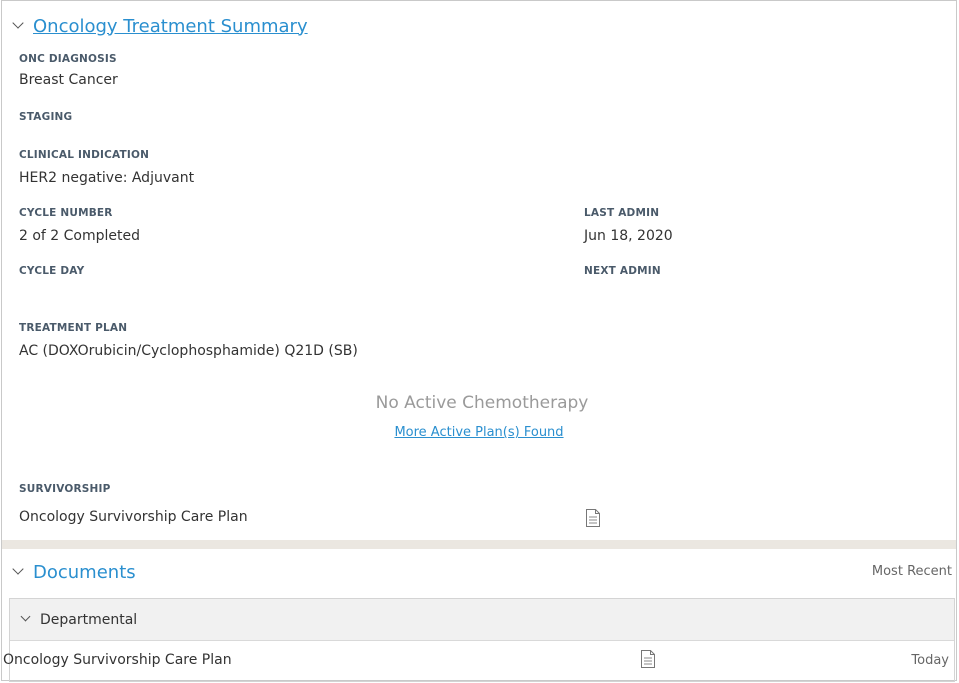 This screenshot has height=683, width=959. What do you see at coordinates (66, 213) in the screenshot?
I see `cycle-number-label: CYCLE NUMBER` at bounding box center [66, 213].